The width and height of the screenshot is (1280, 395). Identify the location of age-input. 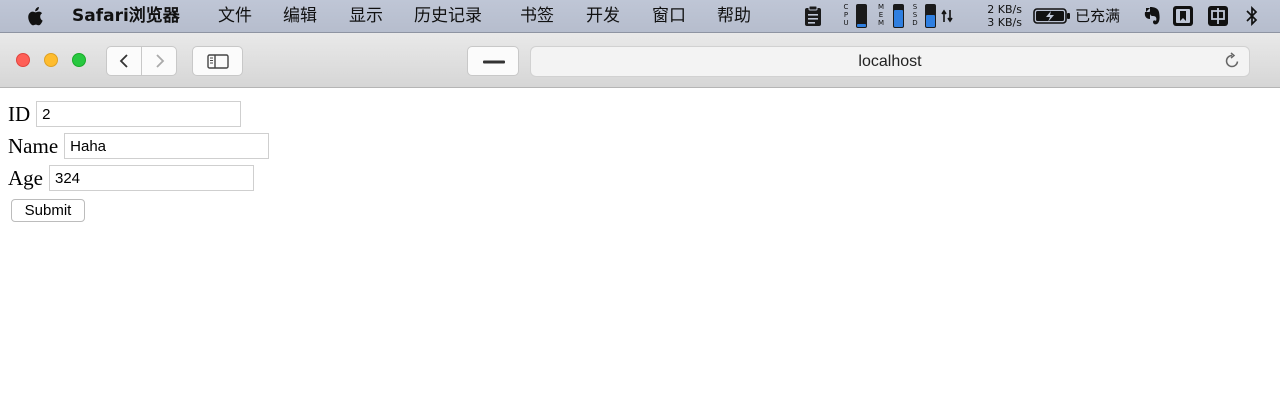
(151, 178).